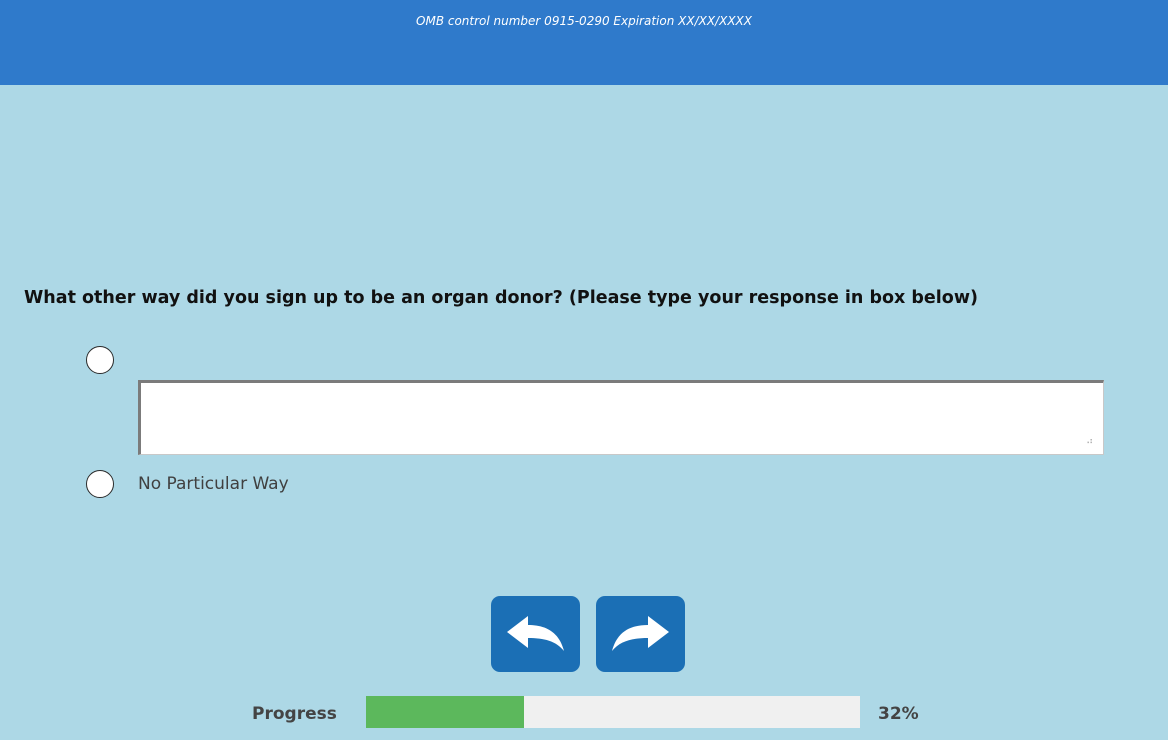 The width and height of the screenshot is (1168, 740). I want to click on next-button, so click(640, 634).